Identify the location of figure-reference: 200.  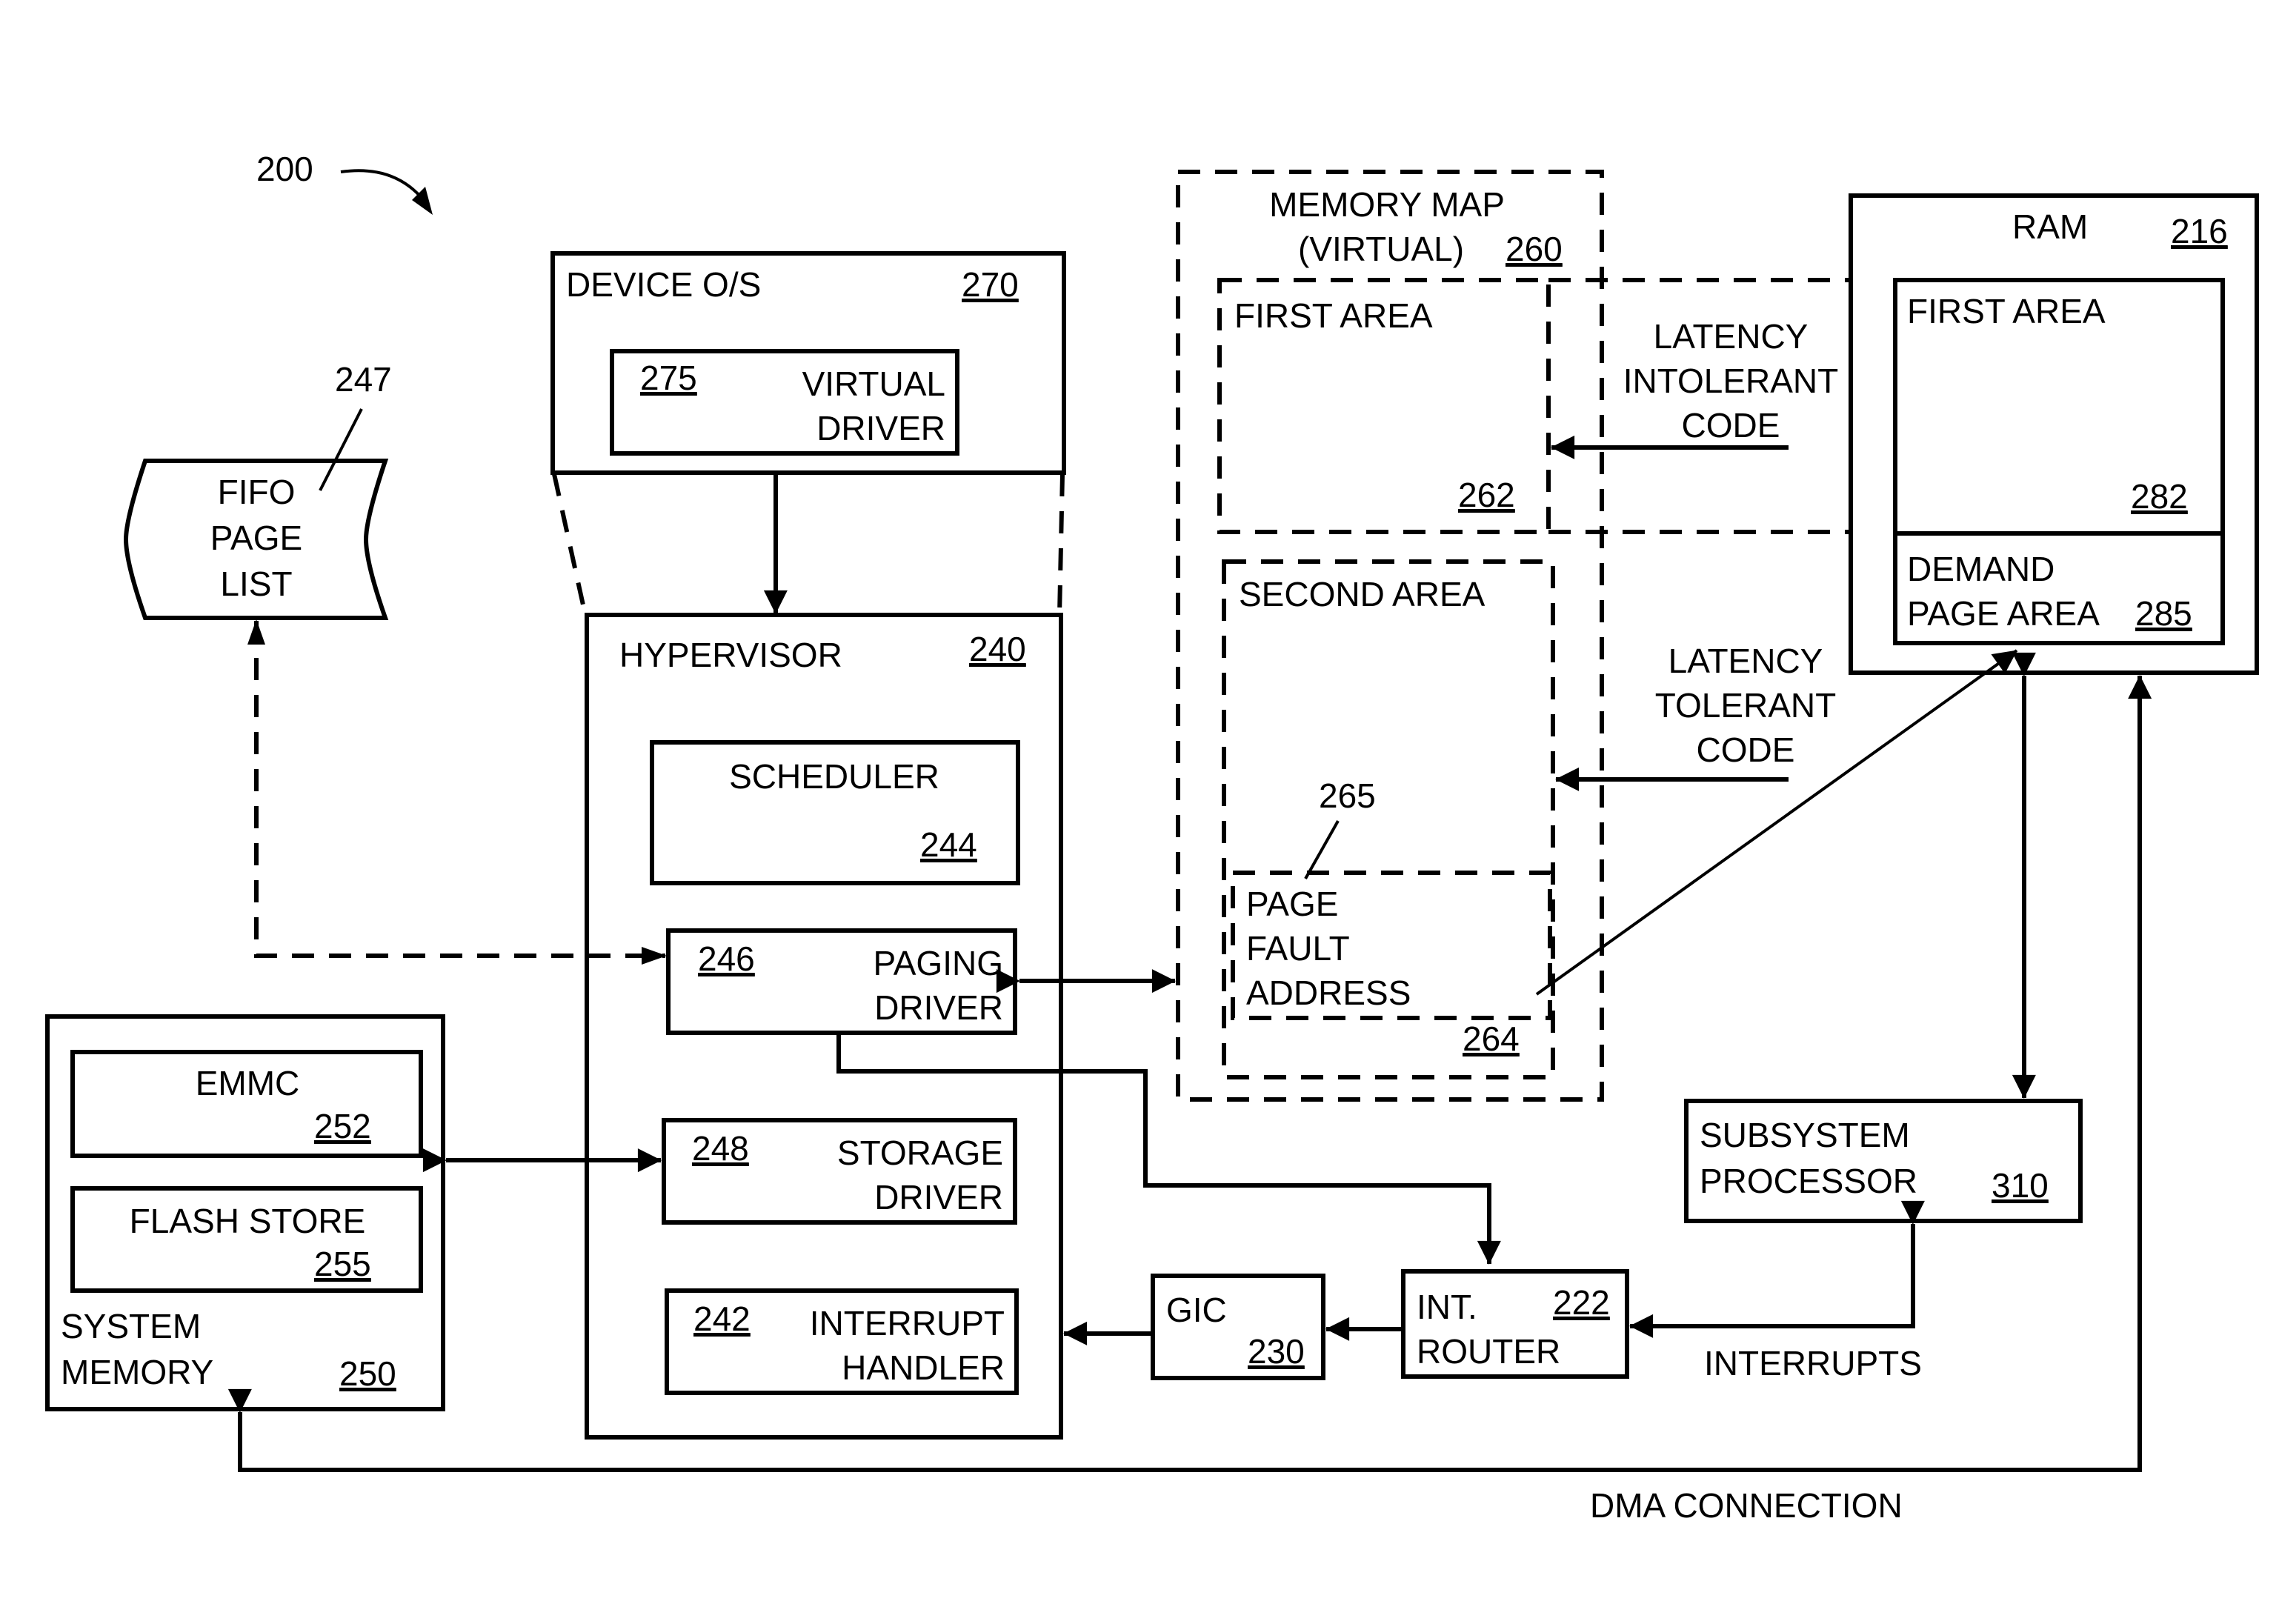
(344, 182).